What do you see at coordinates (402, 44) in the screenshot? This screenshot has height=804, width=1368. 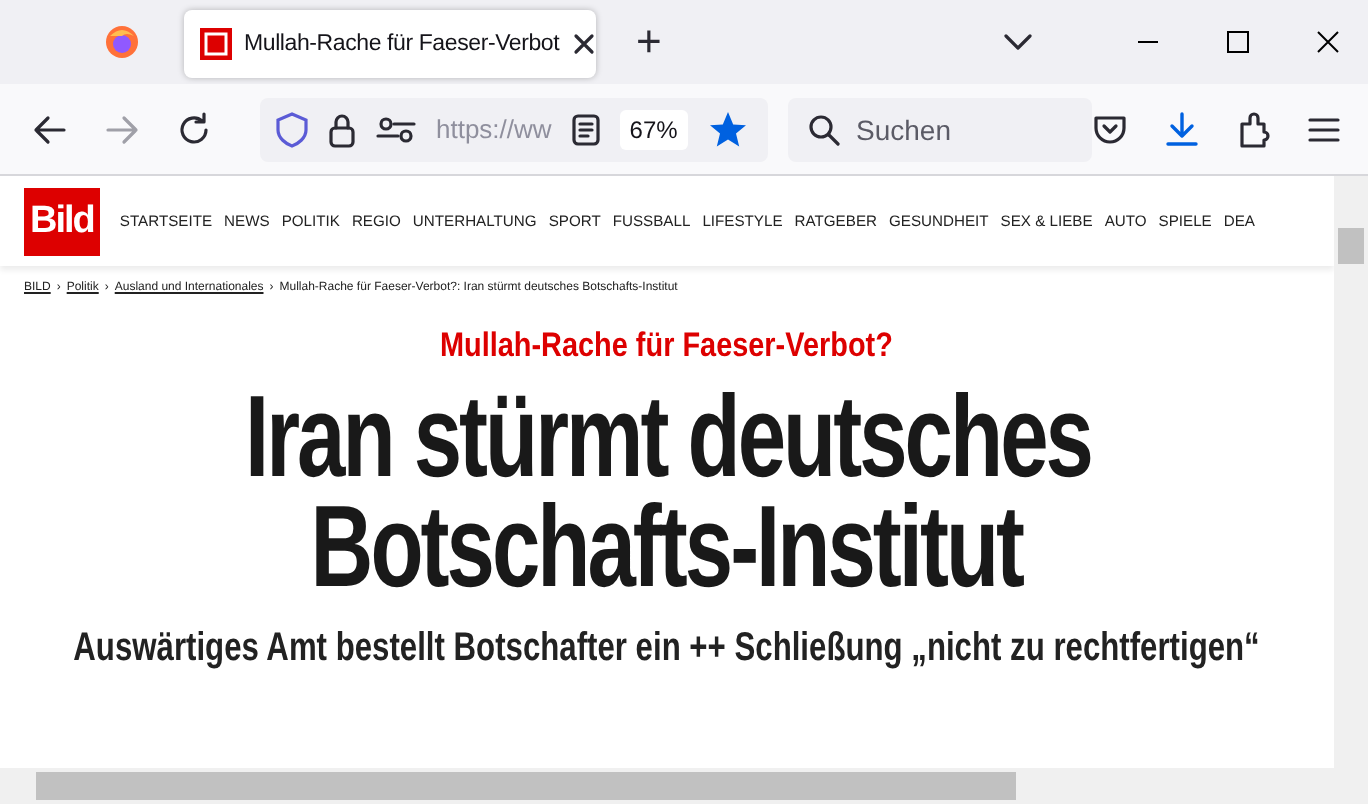 I see `tab-title: Mullah-Rache für Faeser-Verbot` at bounding box center [402, 44].